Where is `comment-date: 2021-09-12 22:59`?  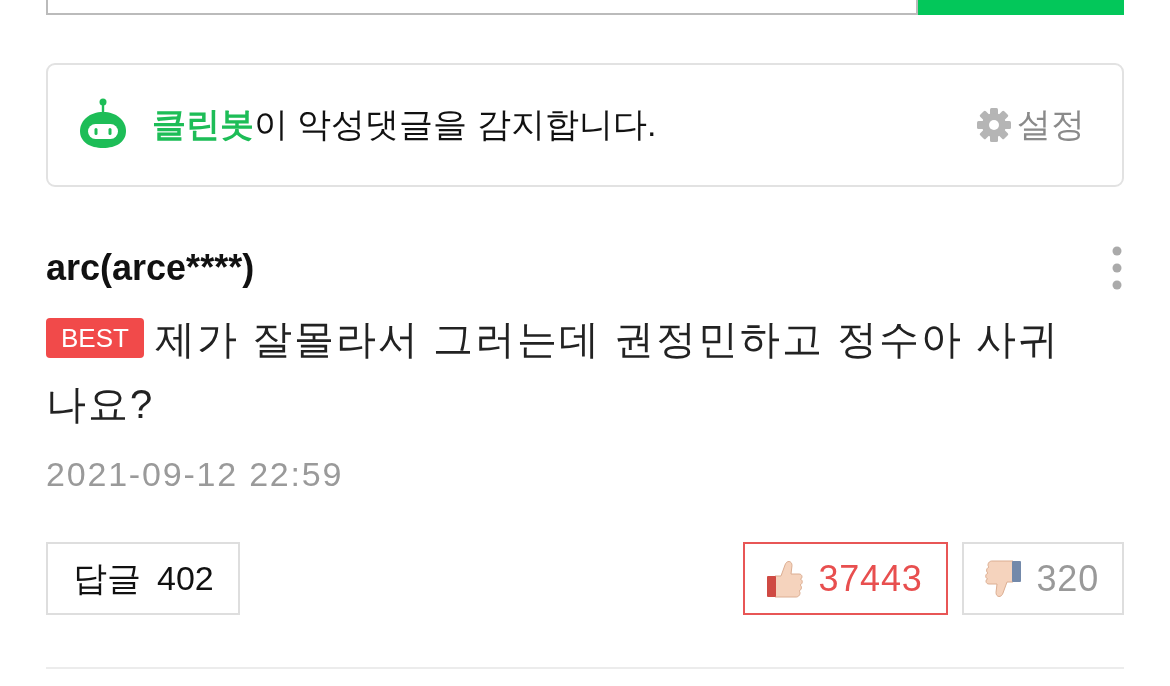 comment-date: 2021-09-12 22:59 is located at coordinates (195, 474).